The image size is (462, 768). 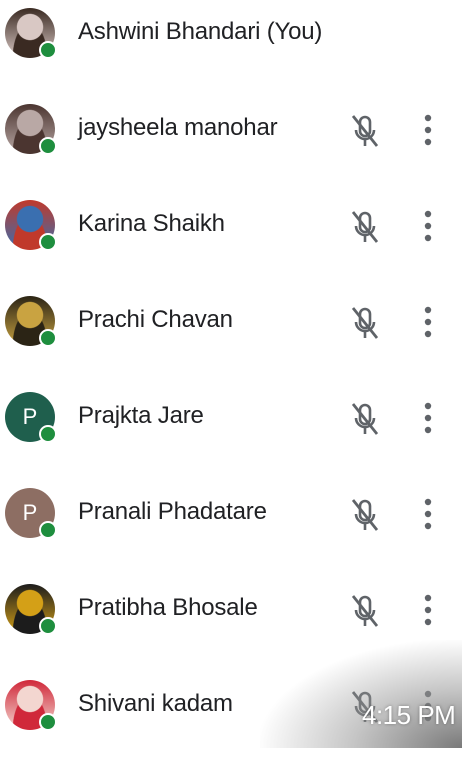 I want to click on participant-name: Ashwini Bhandari (You), so click(x=200, y=31).